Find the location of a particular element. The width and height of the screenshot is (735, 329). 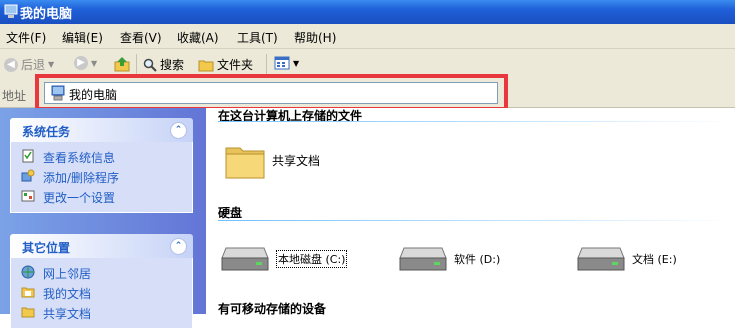

folders-label: 文件夹 is located at coordinates (235, 65).